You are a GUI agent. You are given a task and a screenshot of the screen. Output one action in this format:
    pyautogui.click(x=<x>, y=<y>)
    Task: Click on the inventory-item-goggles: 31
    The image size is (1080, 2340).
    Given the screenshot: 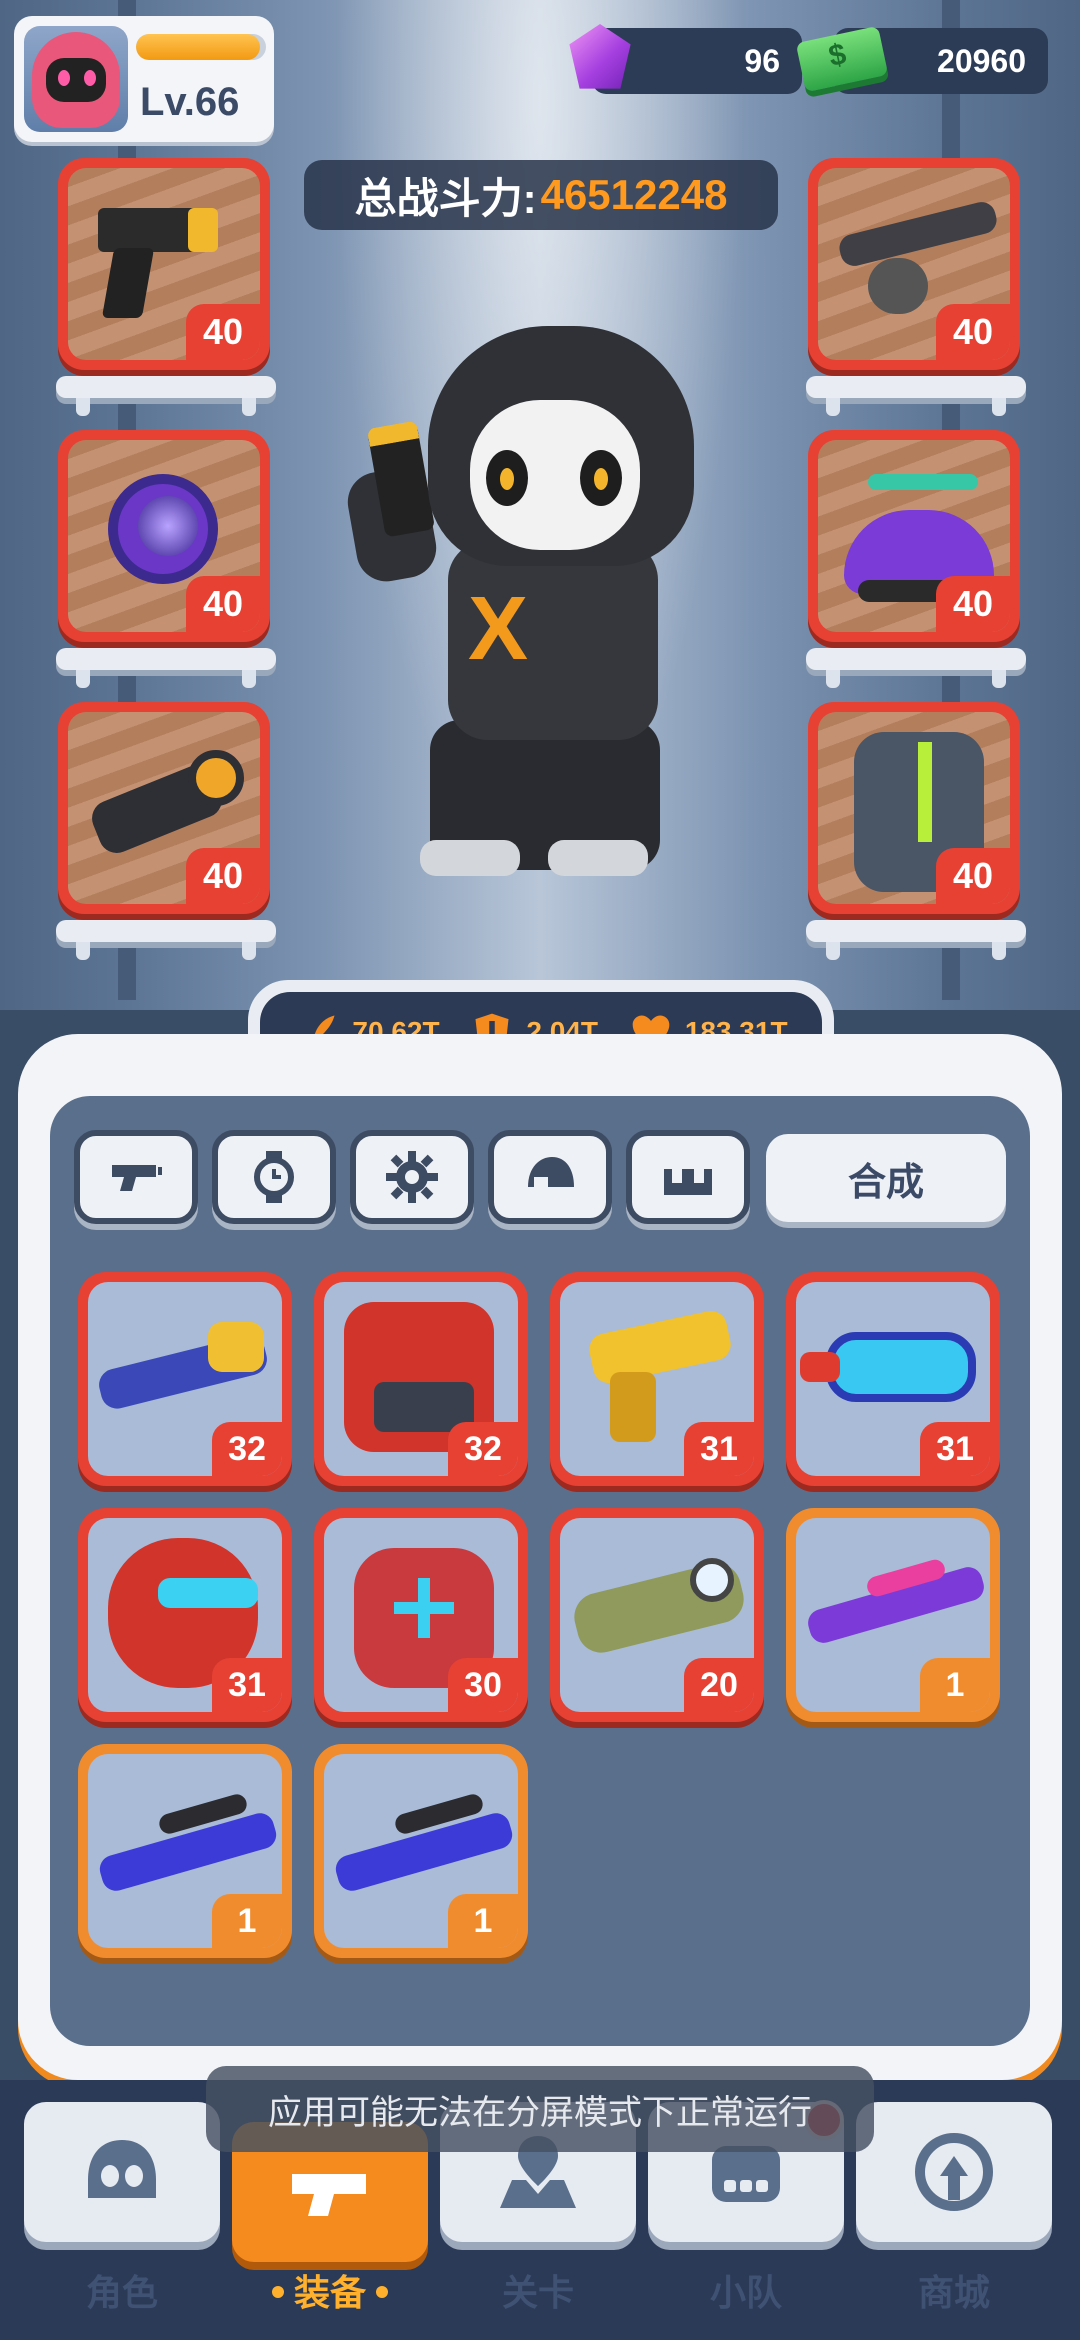 What is the action you would take?
    pyautogui.click(x=893, y=1379)
    